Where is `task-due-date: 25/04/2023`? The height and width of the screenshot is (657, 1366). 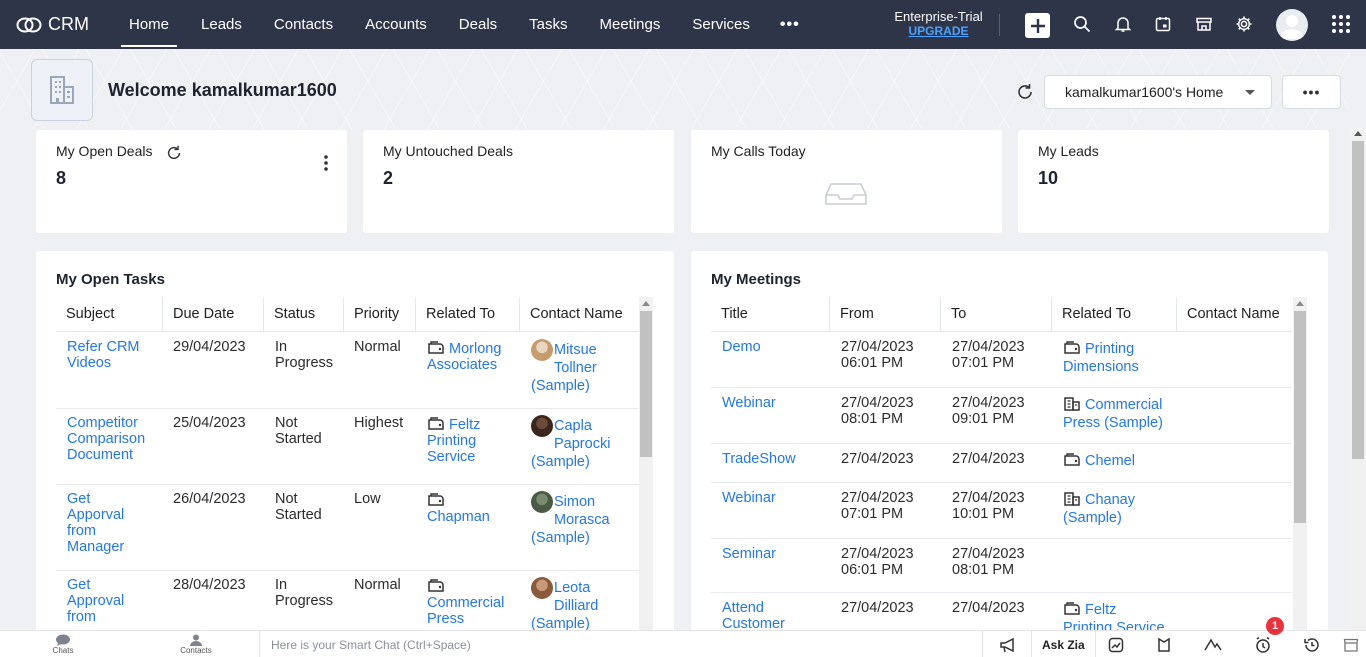
task-due-date: 25/04/2023 is located at coordinates (209, 423).